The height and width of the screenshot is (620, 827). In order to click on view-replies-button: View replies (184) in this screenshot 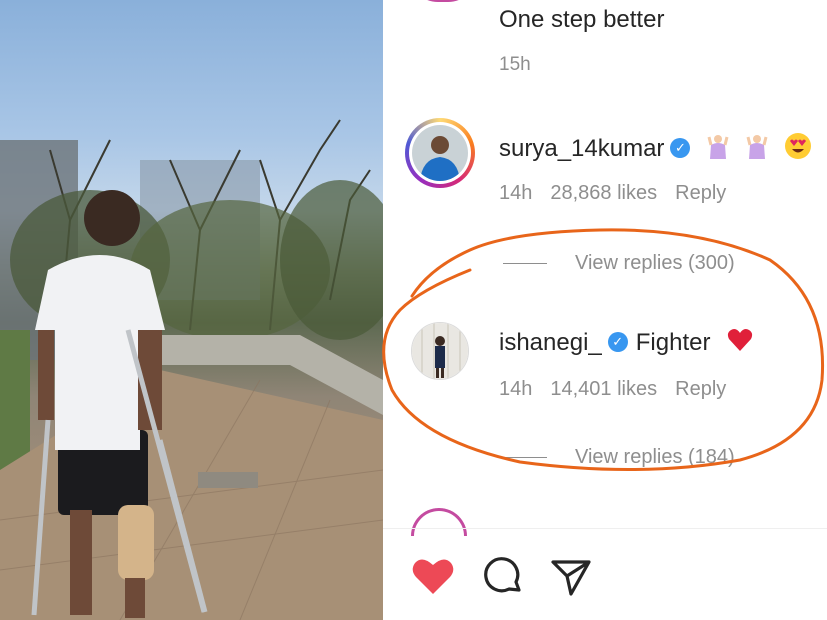, I will do `click(619, 457)`.